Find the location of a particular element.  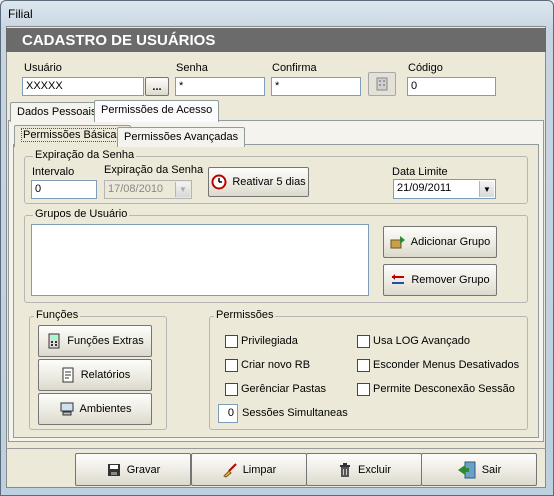

usuario-field: XXXXX is located at coordinates (83, 86).